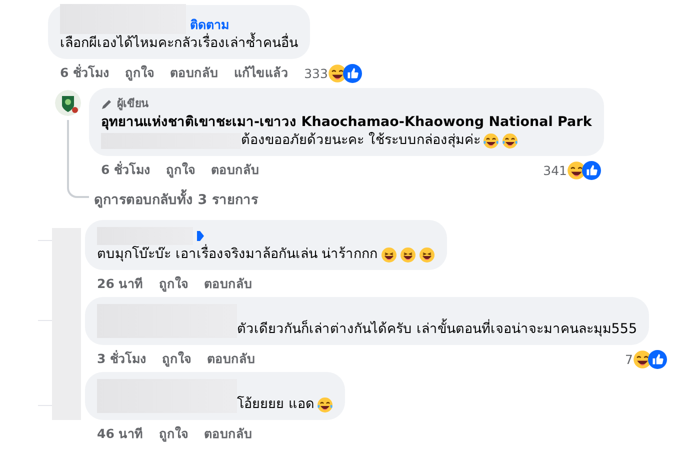 The image size is (690, 461). Describe the element at coordinates (68, 103) in the screenshot. I see `emblem-avatar` at that location.